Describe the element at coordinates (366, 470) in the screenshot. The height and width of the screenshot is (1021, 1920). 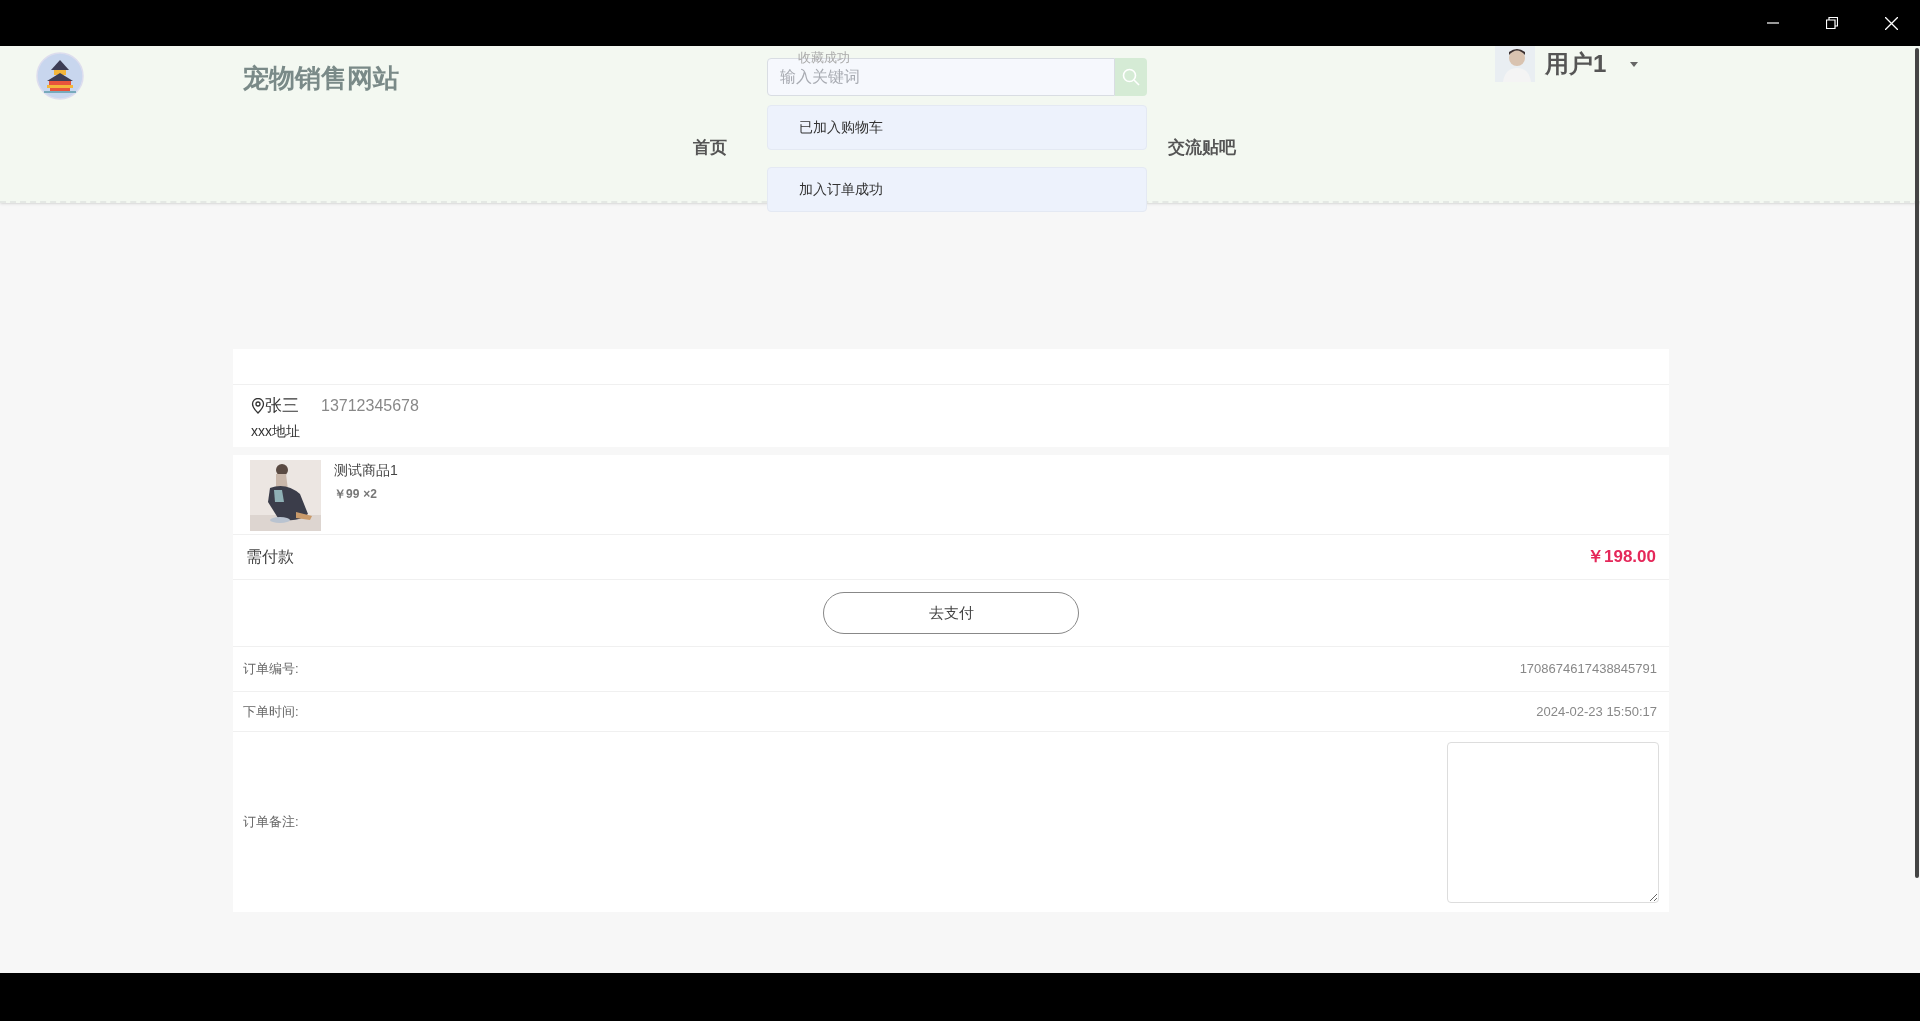
I see `product-name: 测试商品1` at that location.